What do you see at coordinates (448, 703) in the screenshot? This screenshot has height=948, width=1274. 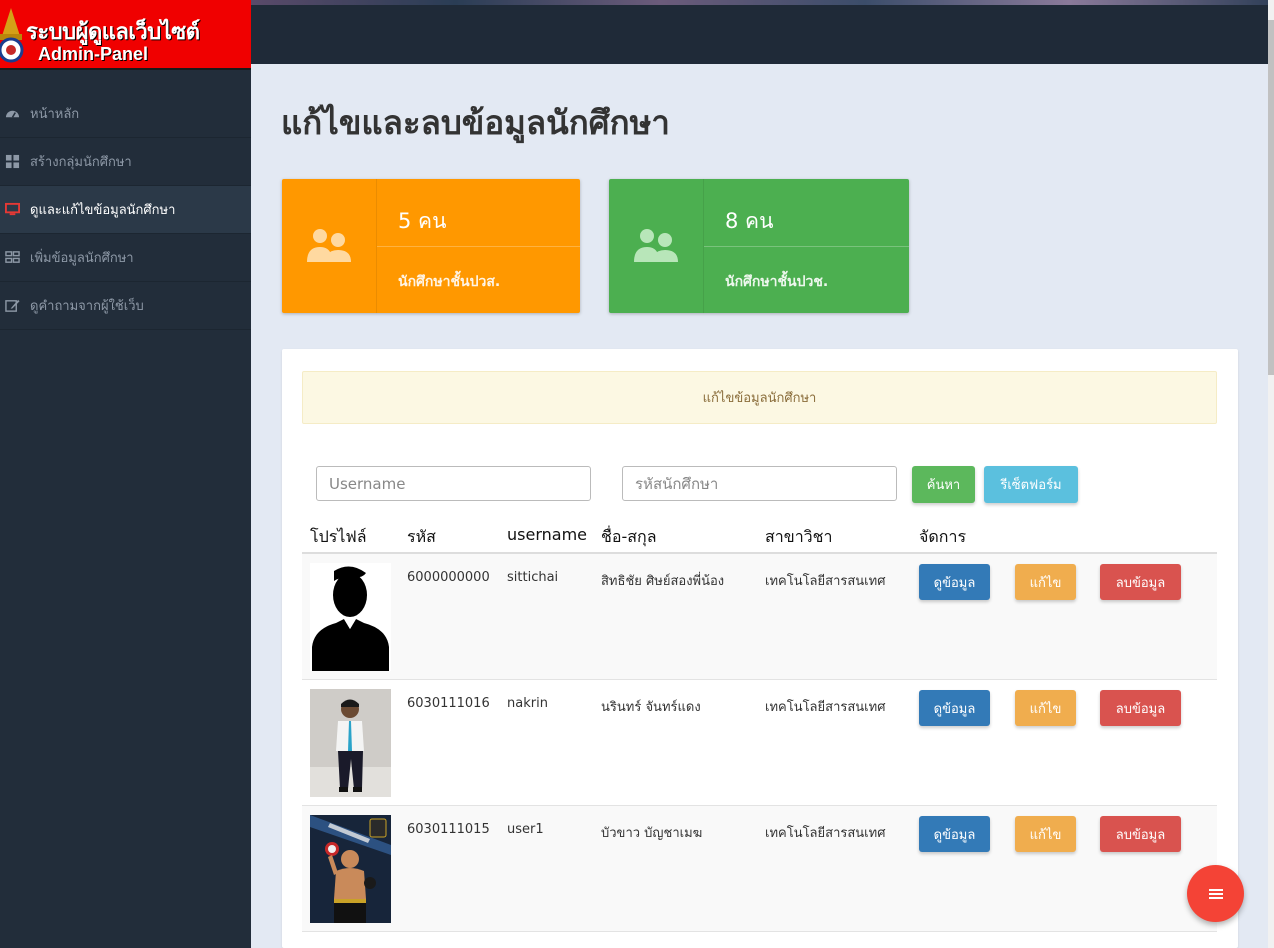 I see `student-id: 6030111016` at bounding box center [448, 703].